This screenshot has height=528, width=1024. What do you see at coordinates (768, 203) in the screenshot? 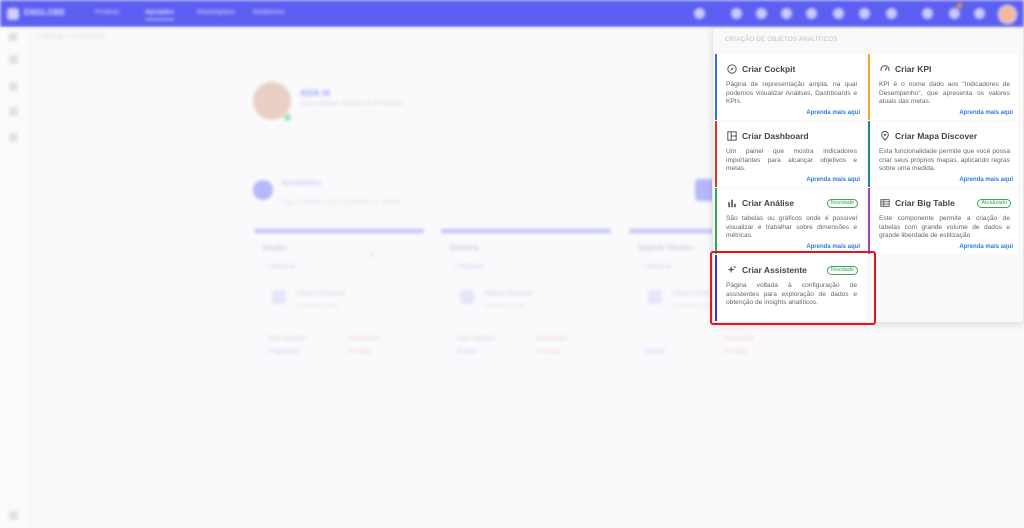
I see `card-title: Criar Análise` at bounding box center [768, 203].